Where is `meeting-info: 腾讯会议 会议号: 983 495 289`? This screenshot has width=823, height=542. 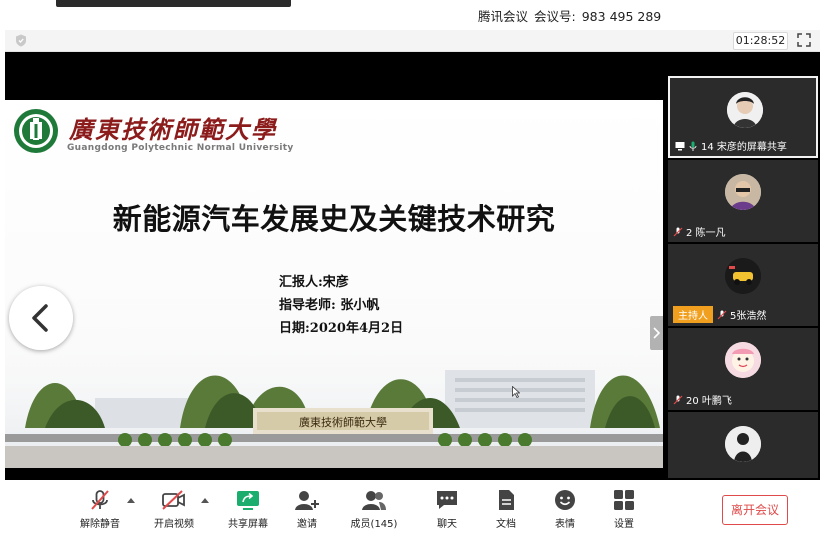
meeting-info: 腾讯会议 会议号: 983 495 289 is located at coordinates (572, 15).